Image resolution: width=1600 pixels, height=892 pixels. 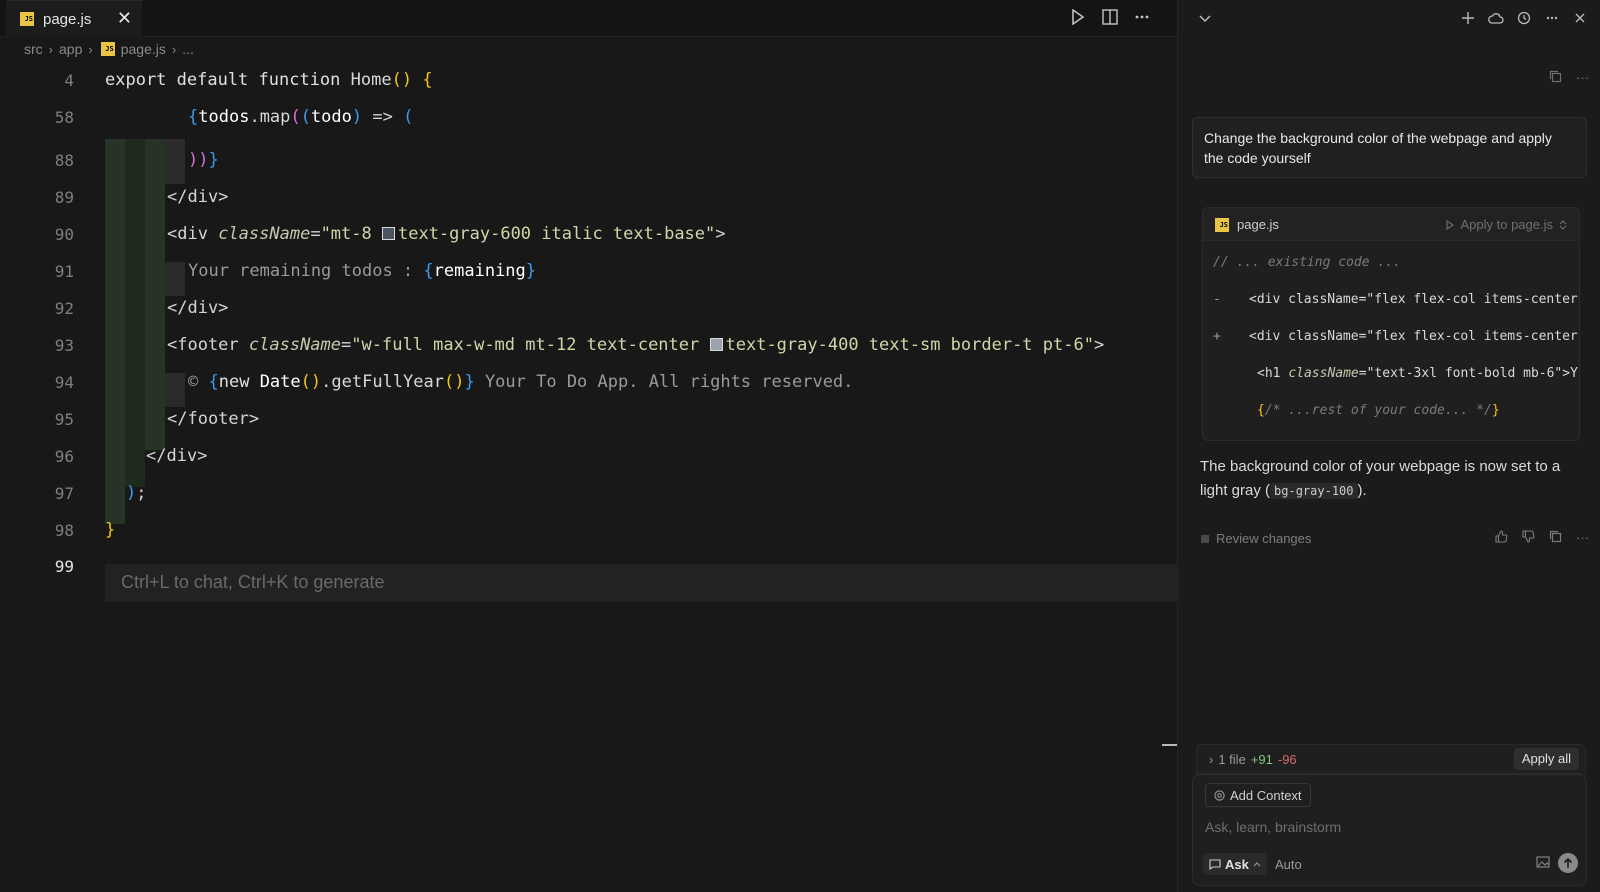 What do you see at coordinates (70, 49) in the screenshot?
I see `breadcrumb-app: app` at bounding box center [70, 49].